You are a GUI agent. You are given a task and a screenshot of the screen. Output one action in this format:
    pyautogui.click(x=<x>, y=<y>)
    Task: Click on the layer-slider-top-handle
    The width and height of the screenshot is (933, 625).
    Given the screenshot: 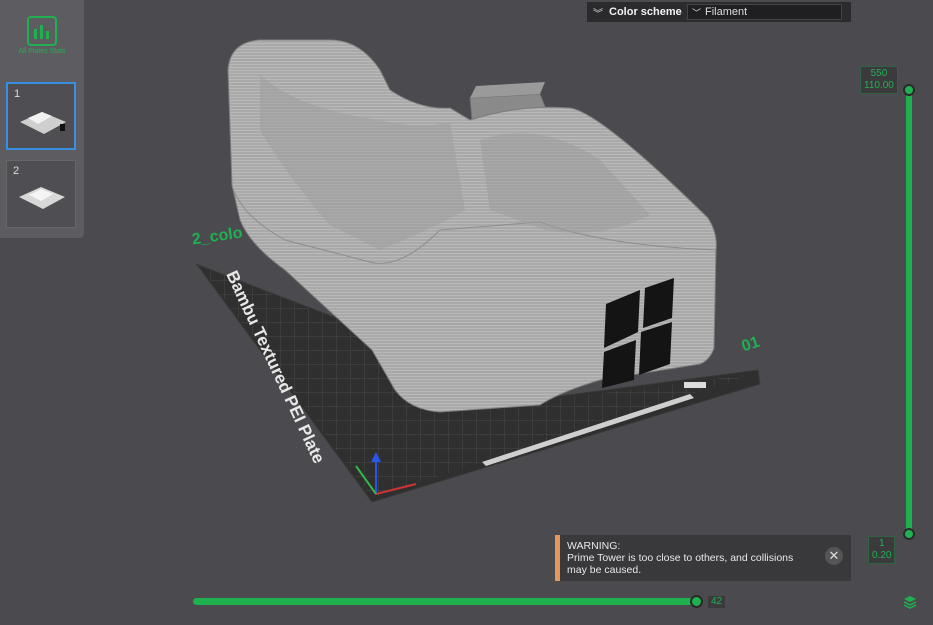 What is the action you would take?
    pyautogui.click(x=909, y=90)
    